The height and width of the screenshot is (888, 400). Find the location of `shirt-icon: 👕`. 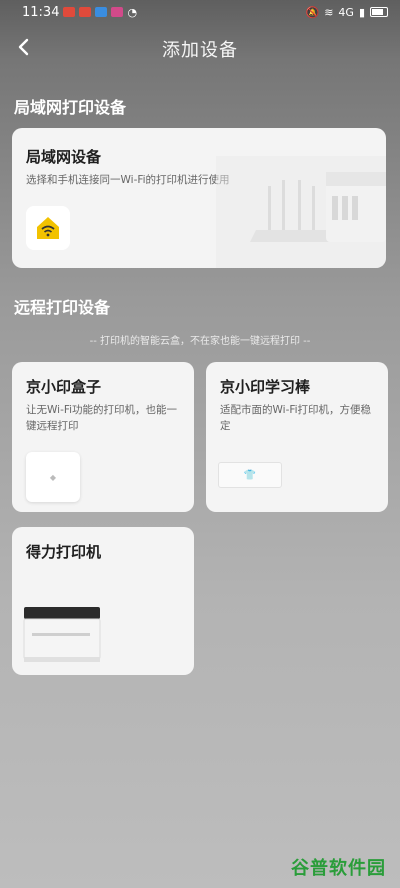

shirt-icon: 👕 is located at coordinates (250, 475).